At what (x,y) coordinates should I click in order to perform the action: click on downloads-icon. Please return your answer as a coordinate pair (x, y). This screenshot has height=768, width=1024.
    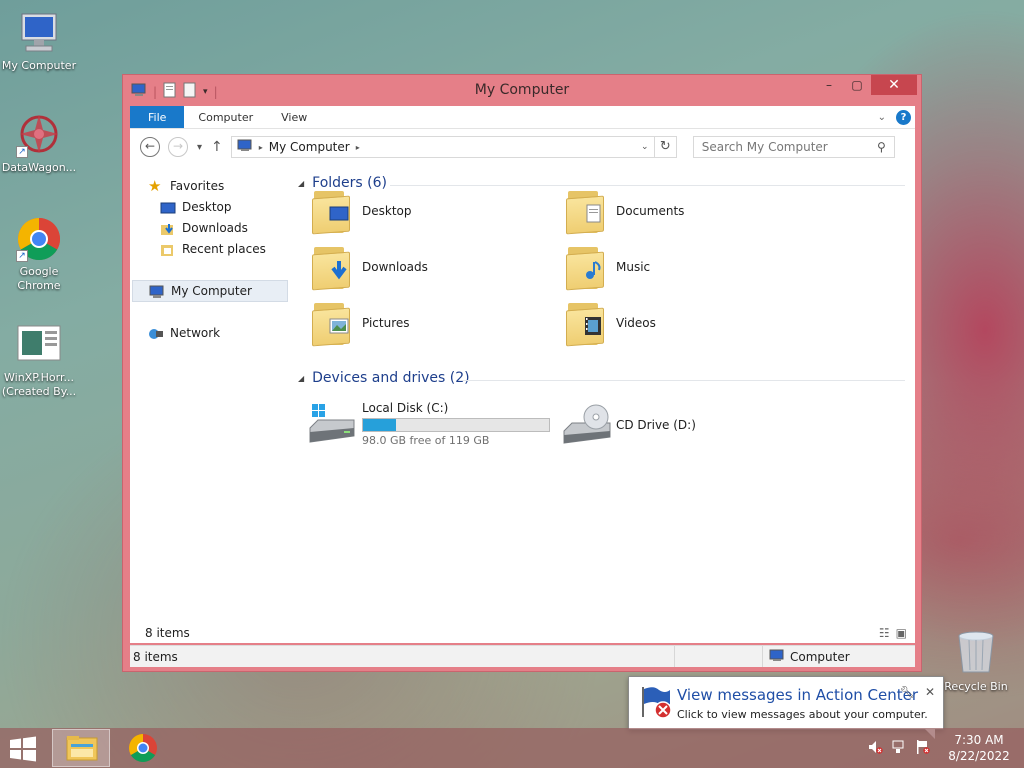
    Looking at the image, I should click on (168, 228).